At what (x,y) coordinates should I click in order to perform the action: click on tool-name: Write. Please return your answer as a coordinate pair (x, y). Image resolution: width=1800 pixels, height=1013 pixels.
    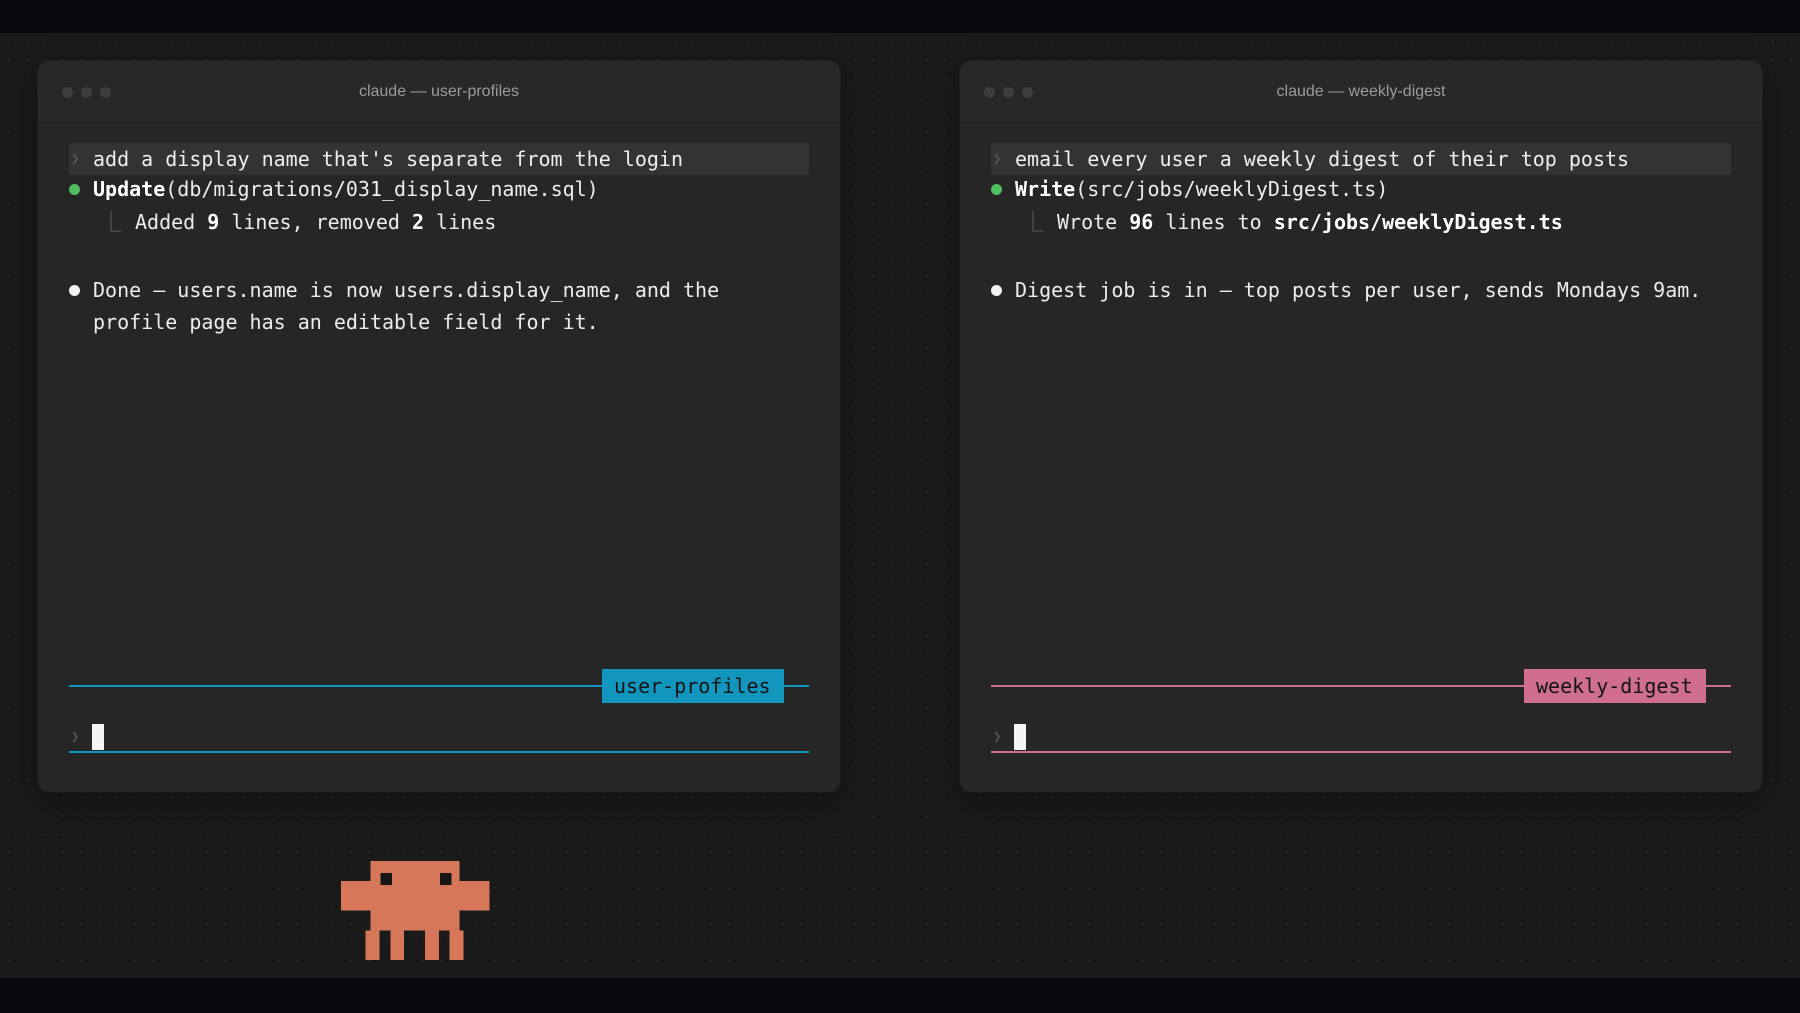
    Looking at the image, I should click on (1045, 189).